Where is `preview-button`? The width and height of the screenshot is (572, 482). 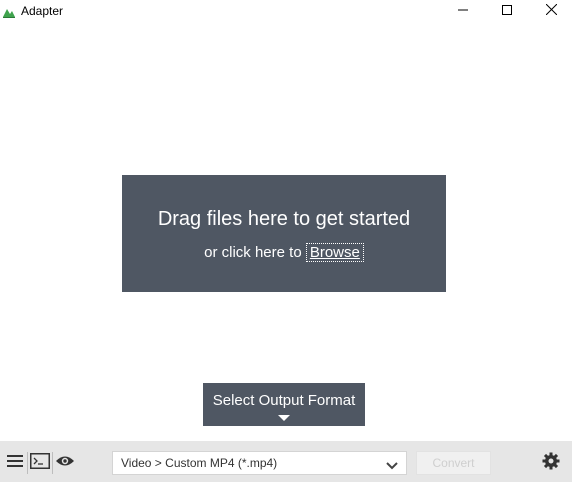 preview-button is located at coordinates (65, 463).